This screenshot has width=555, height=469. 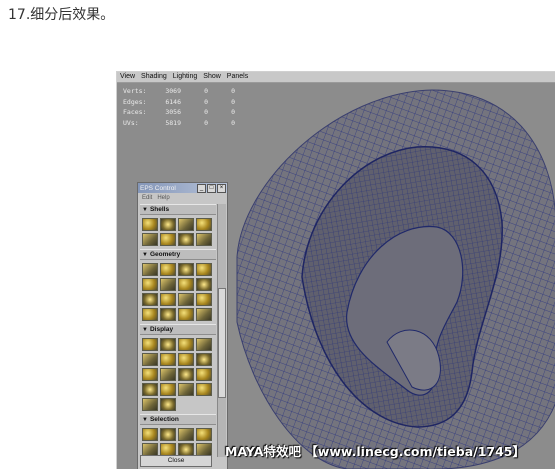 What do you see at coordinates (163, 198) in the screenshot?
I see `panel-menu-help: Help` at bounding box center [163, 198].